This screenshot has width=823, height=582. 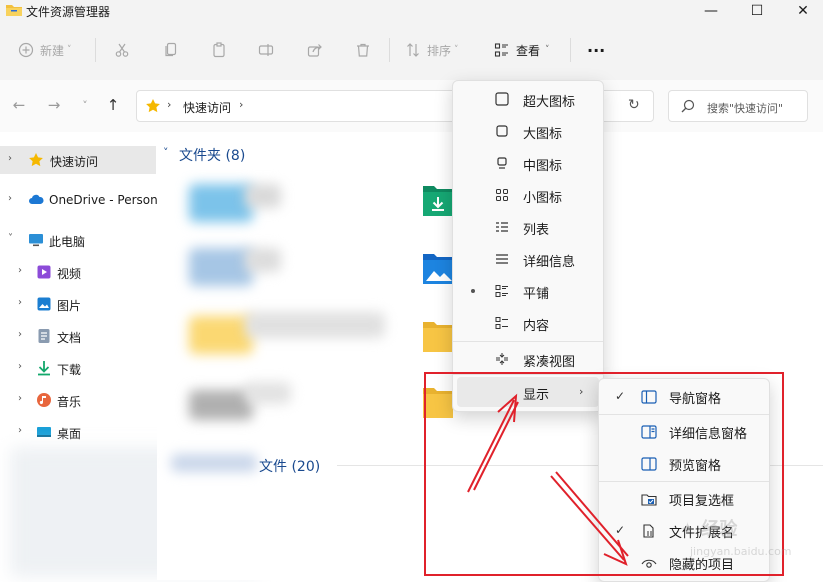 I want to click on rename-icon, so click(x=266, y=50).